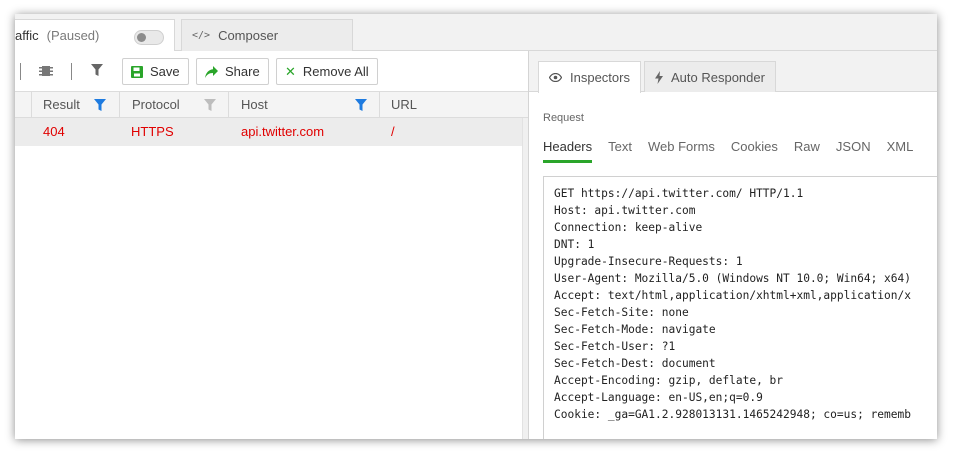  I want to click on tab-traffic-status: (Paused), so click(73, 35).